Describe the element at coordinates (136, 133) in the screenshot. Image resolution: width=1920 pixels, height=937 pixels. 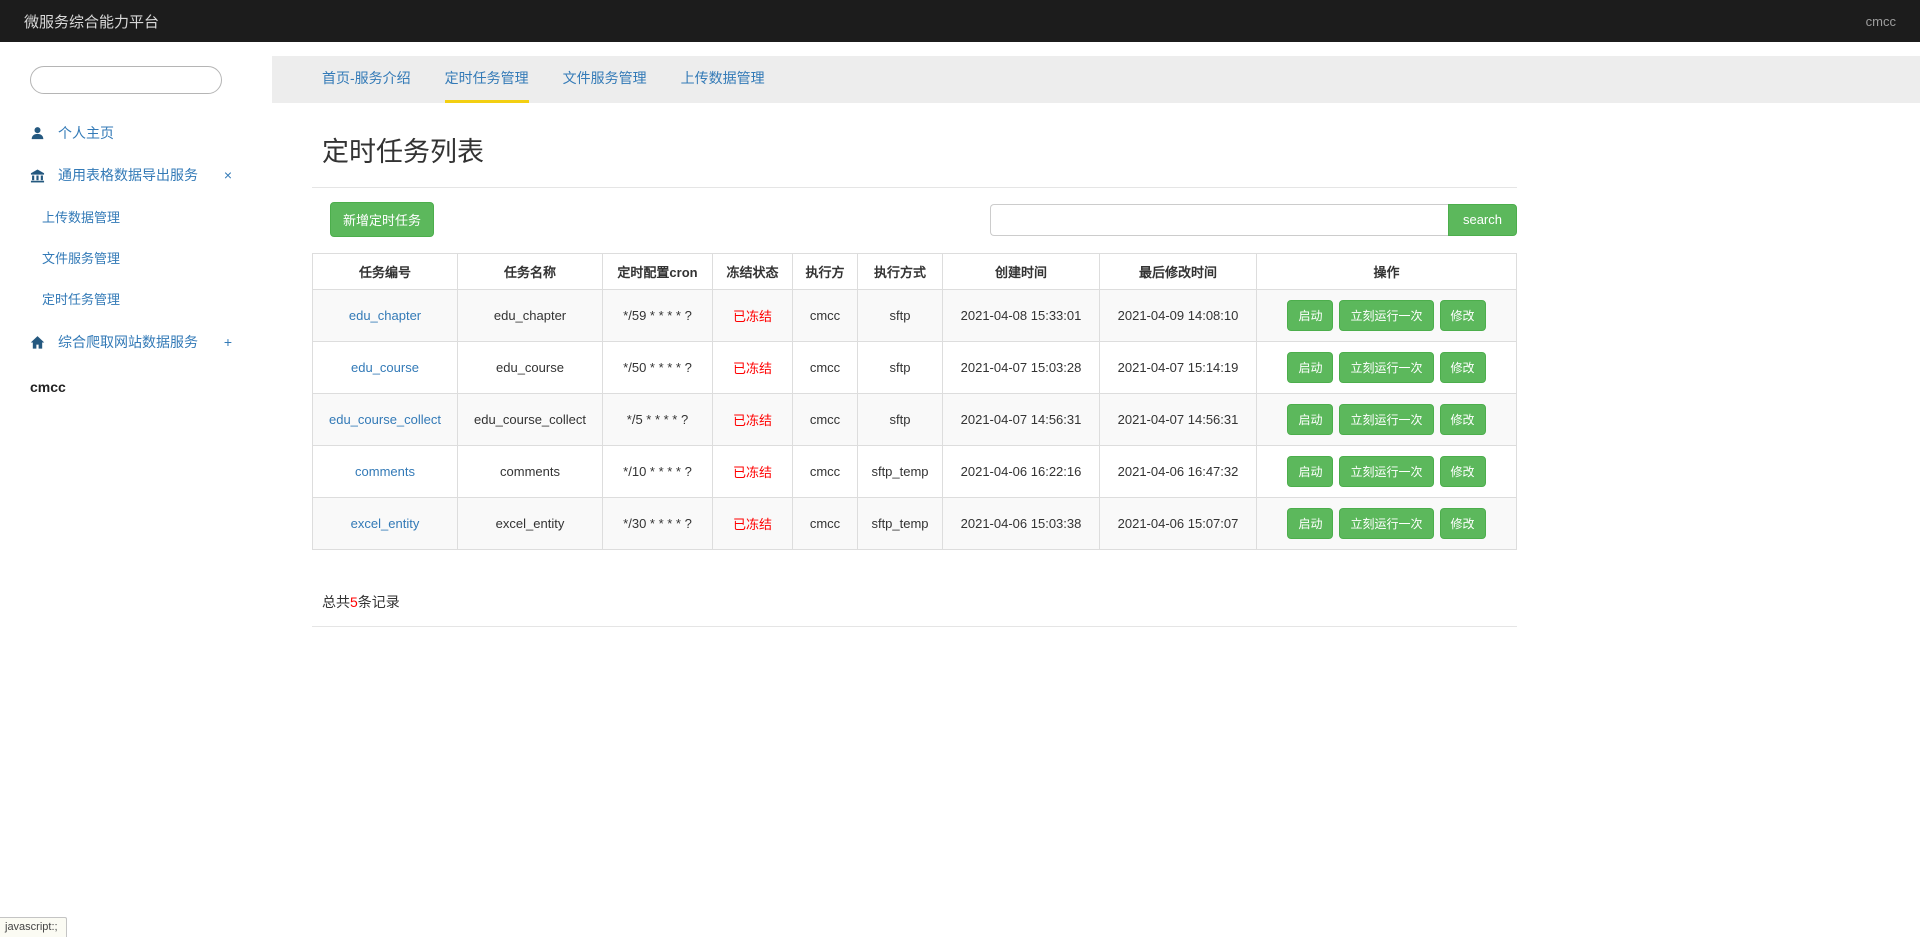
I see `sidebar-item-personal-home: 个人主页` at that location.